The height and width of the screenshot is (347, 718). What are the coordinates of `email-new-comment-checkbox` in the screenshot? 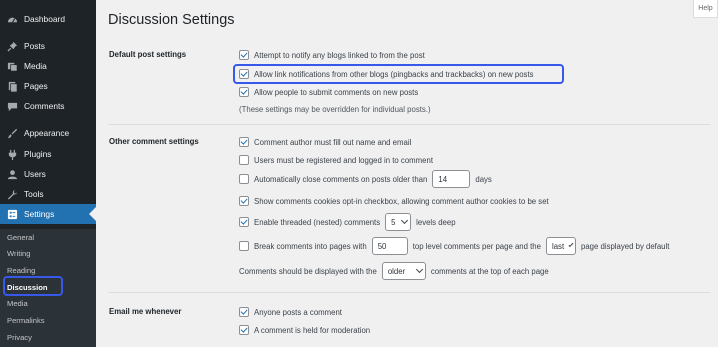 It's located at (244, 312).